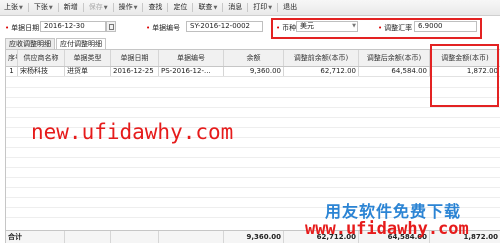 This screenshot has width=500, height=243. I want to click on toolbar: 上张▼ 下张▼ 新增 保存▼ 操作▼ 查找 定位 联查▼ 消息 打印▼ 退出, so click(250, 8).